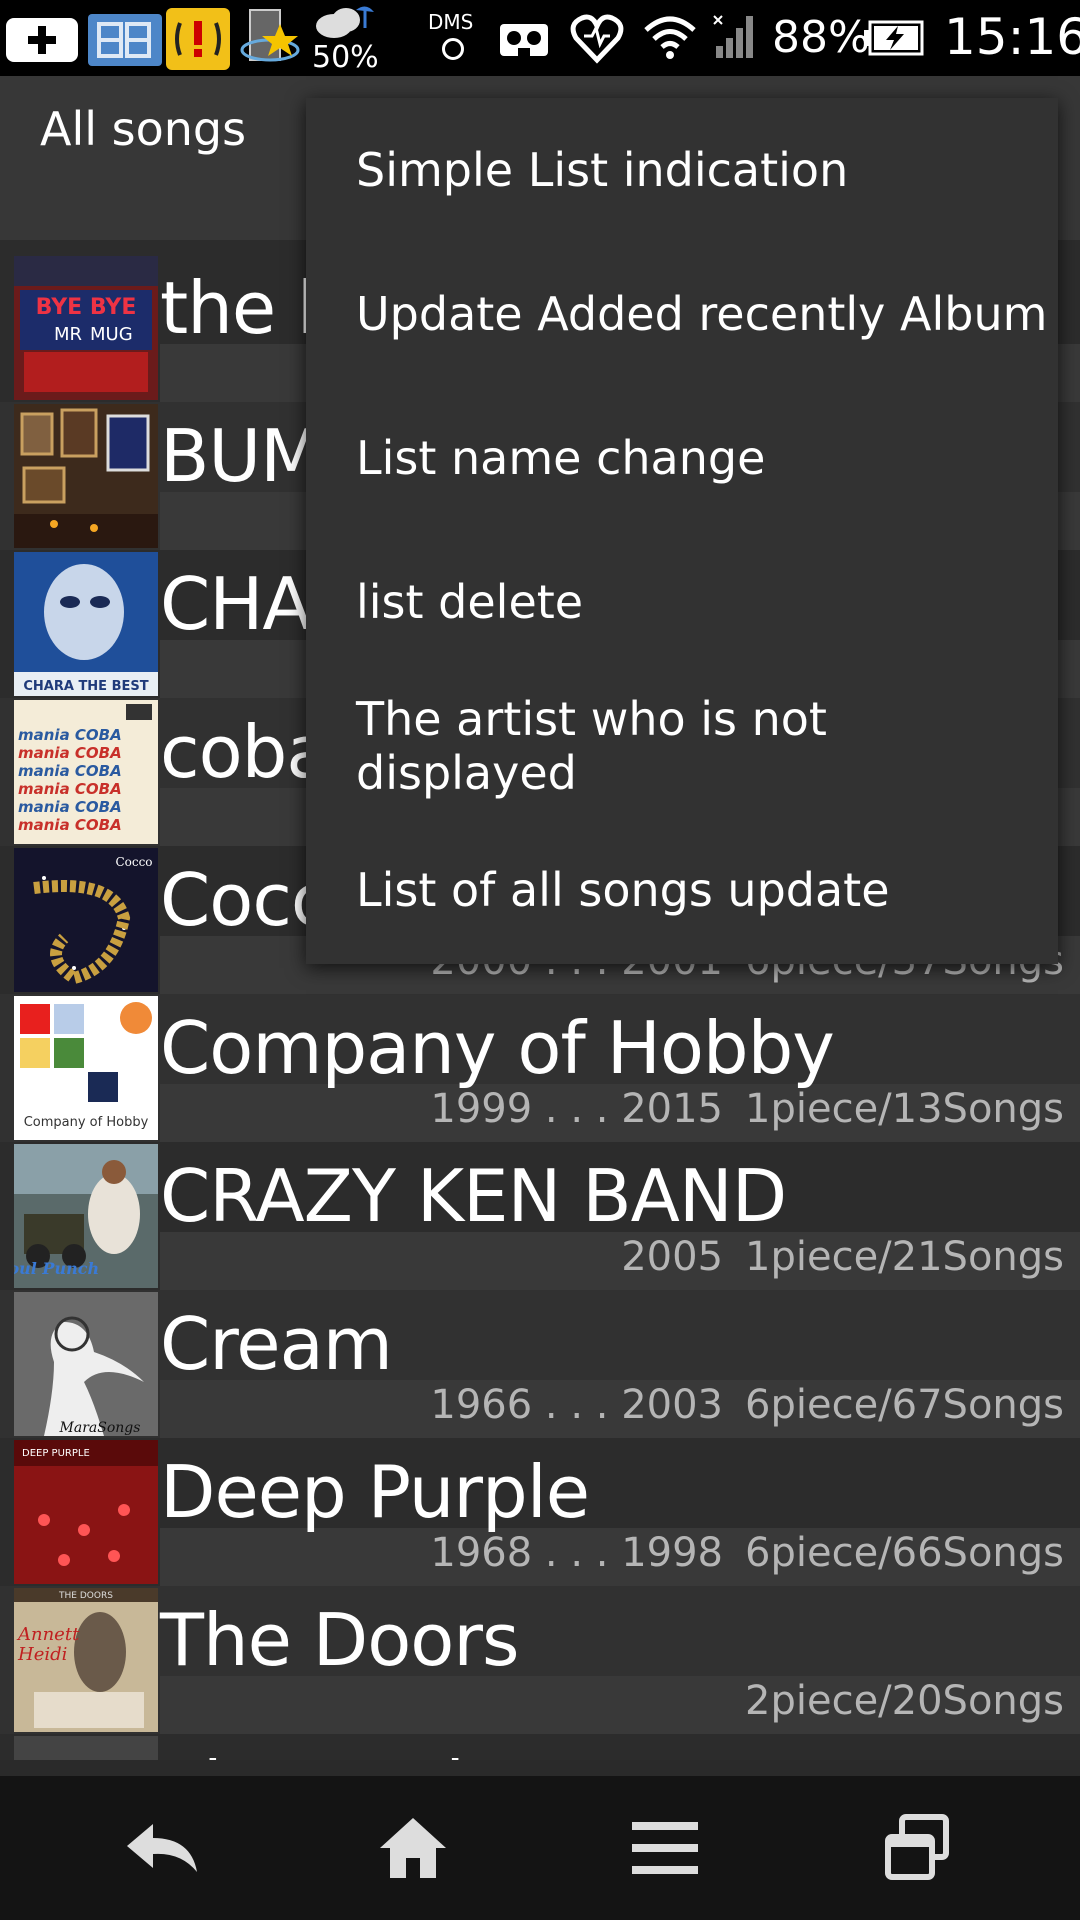 The image size is (1080, 1920). What do you see at coordinates (577, 1553) in the screenshot?
I see `artist-years: 1968 . . . 1998` at bounding box center [577, 1553].